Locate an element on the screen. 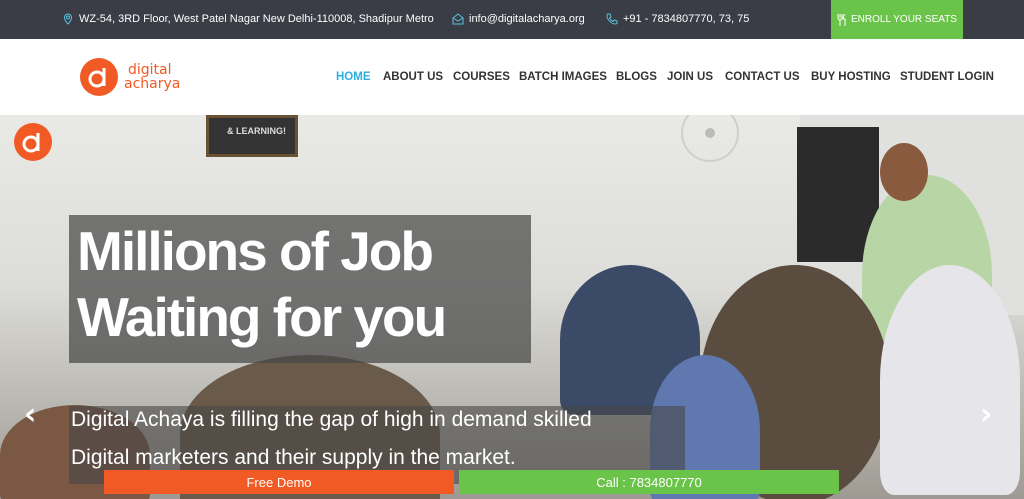  nav-contact-us: CONTACT US is located at coordinates (768, 77).